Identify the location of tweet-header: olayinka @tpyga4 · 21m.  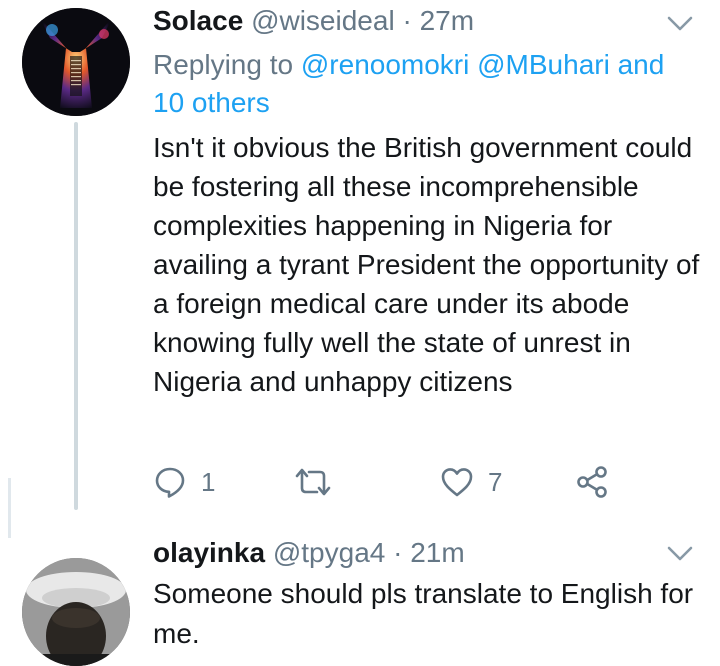
(309, 553).